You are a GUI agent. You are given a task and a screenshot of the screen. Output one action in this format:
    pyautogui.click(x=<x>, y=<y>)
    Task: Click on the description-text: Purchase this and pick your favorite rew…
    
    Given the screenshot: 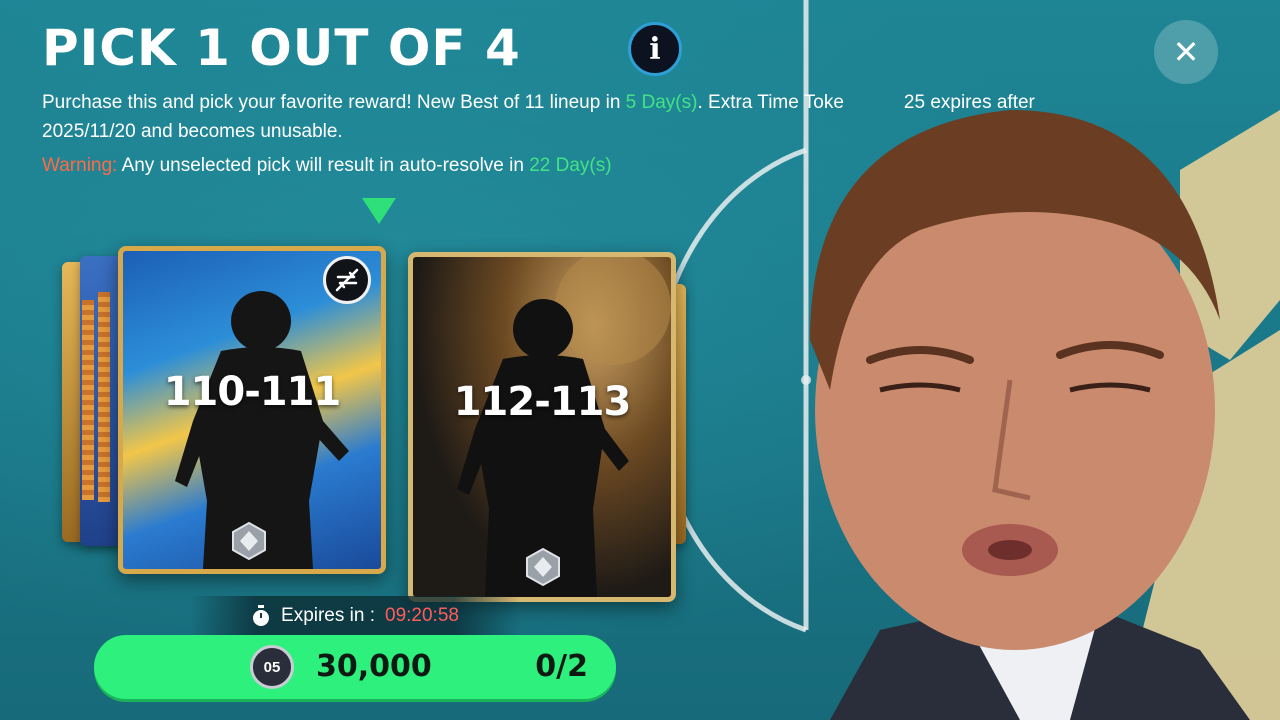 What is the action you would take?
    pyautogui.click(x=334, y=102)
    